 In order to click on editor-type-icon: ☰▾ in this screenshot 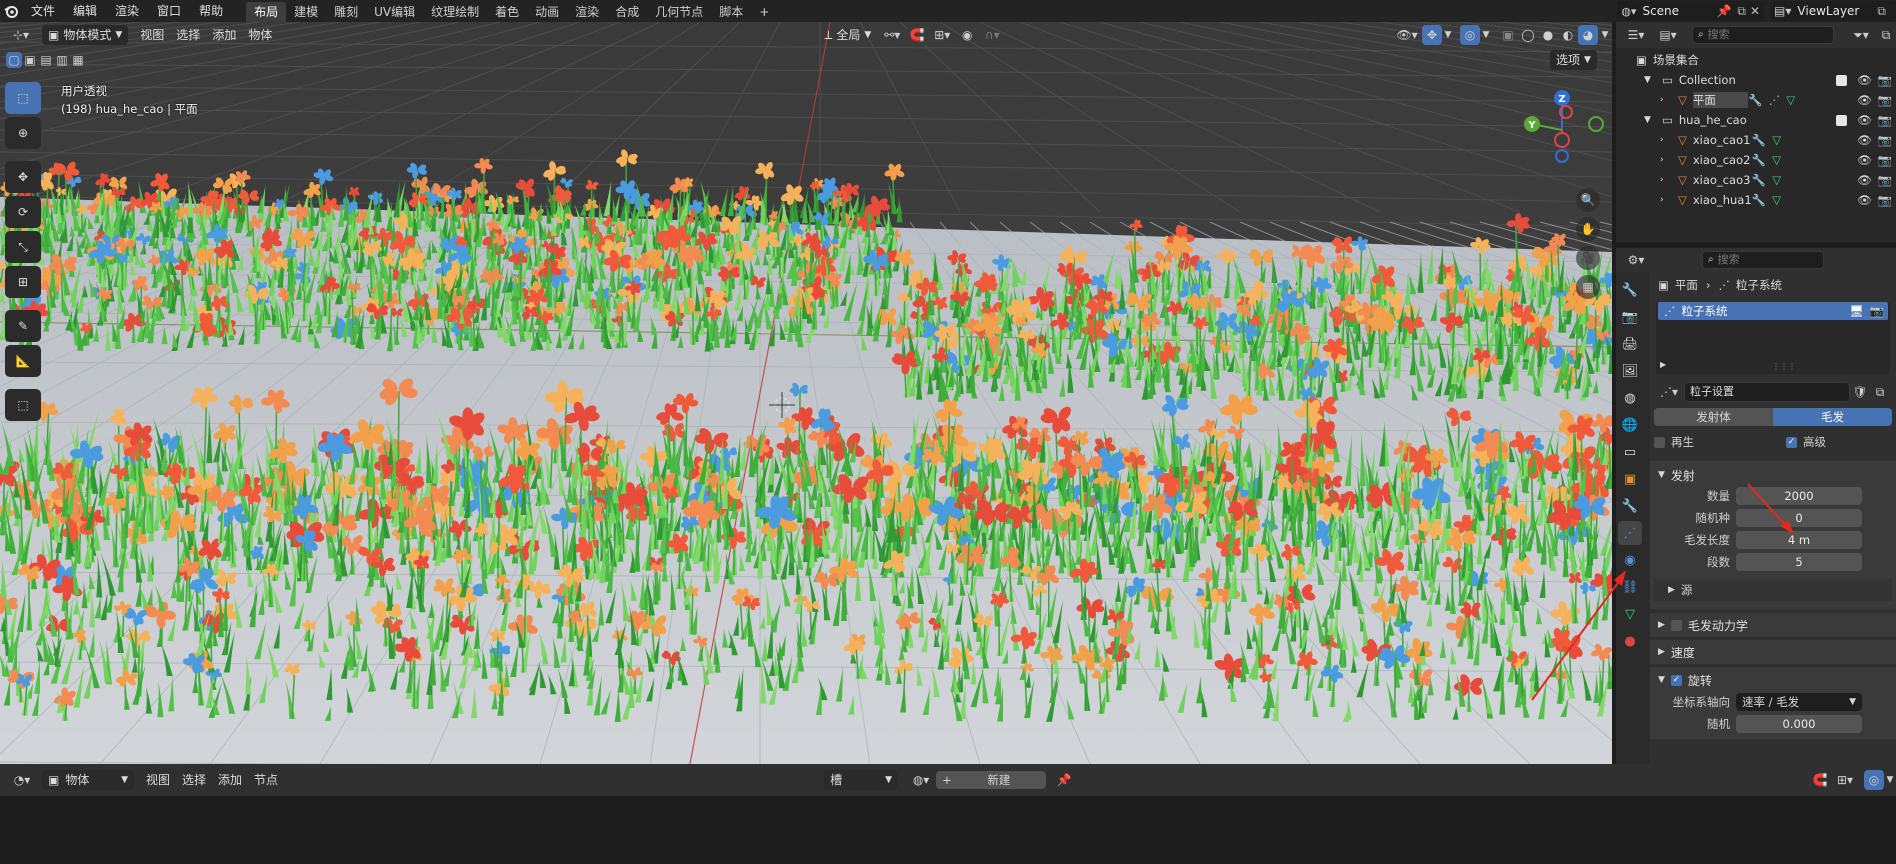, I will do `click(1636, 35)`.